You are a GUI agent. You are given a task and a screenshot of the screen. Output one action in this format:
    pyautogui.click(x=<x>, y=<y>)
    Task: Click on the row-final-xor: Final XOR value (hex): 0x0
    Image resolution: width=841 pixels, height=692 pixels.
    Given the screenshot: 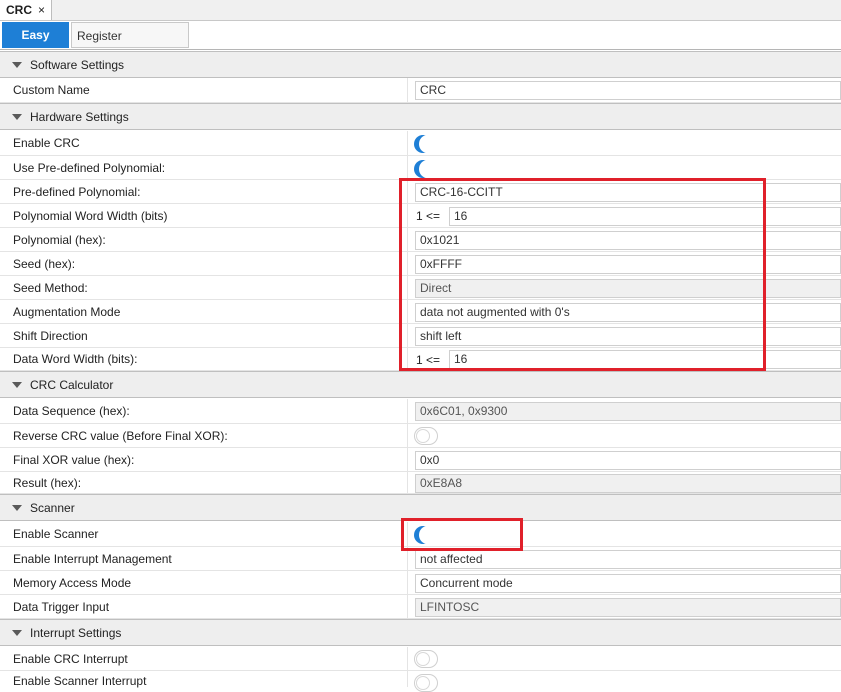 What is the action you would take?
    pyautogui.click(x=420, y=460)
    